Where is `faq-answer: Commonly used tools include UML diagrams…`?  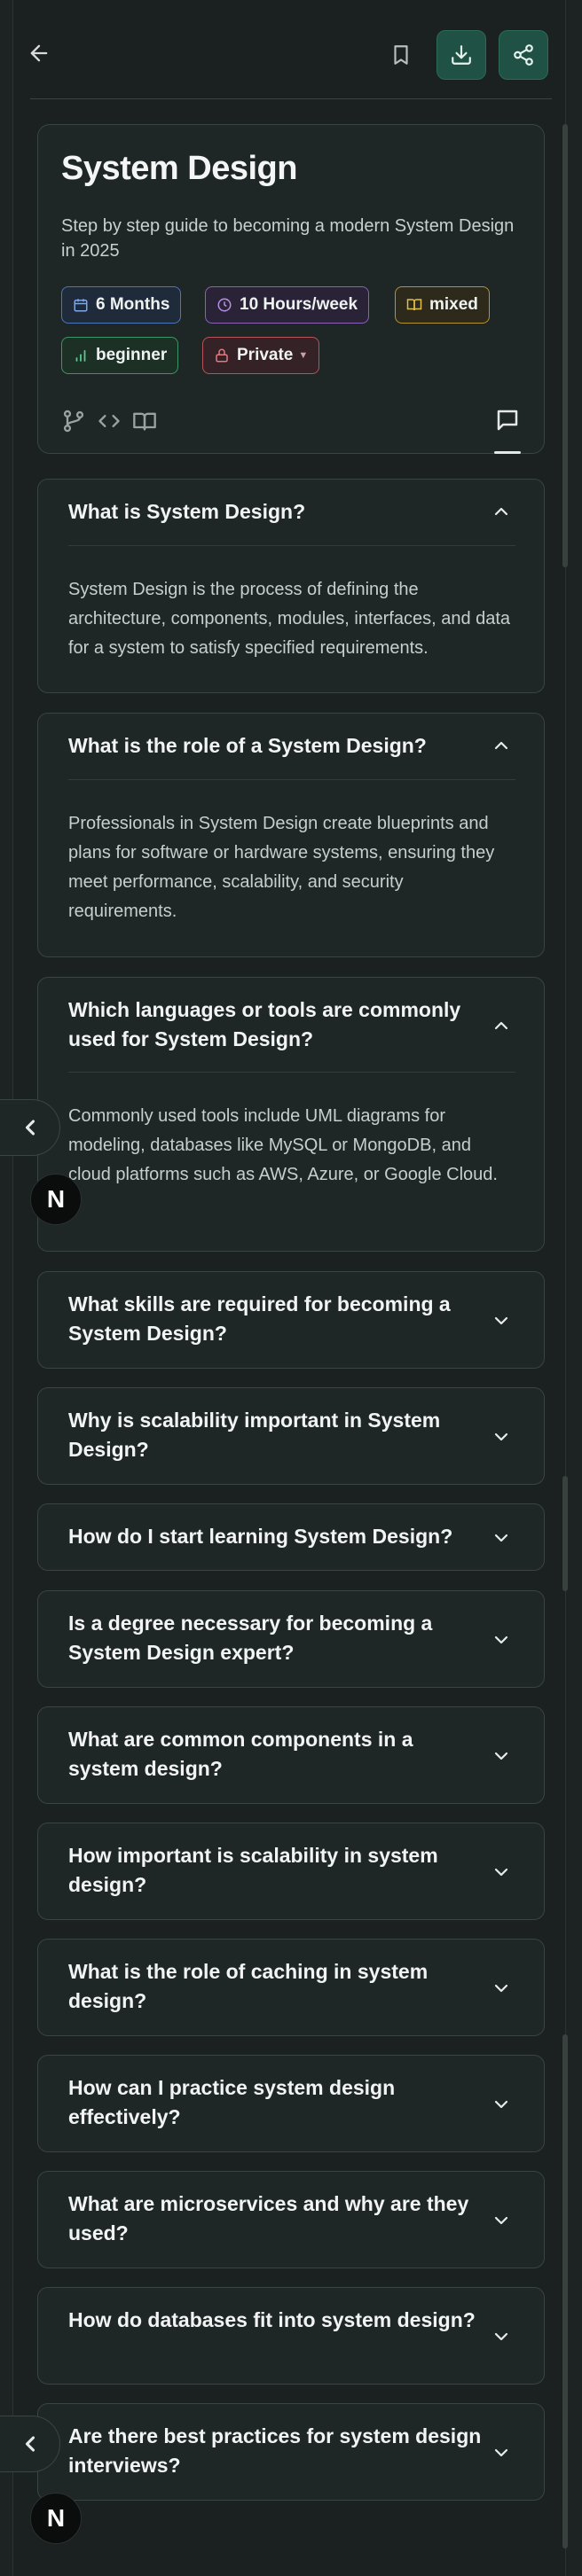
faq-answer: Commonly used tools include UML diagrams… is located at coordinates (283, 1145).